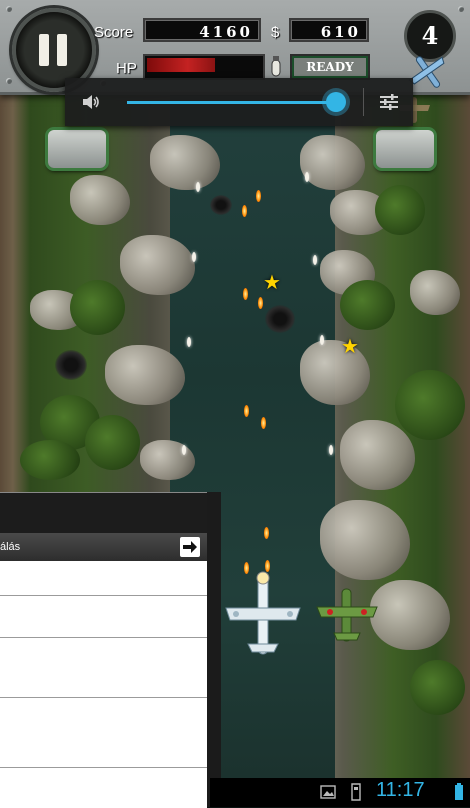  What do you see at coordinates (400, 790) in the screenshot?
I see `clock-time: 11:17` at bounding box center [400, 790].